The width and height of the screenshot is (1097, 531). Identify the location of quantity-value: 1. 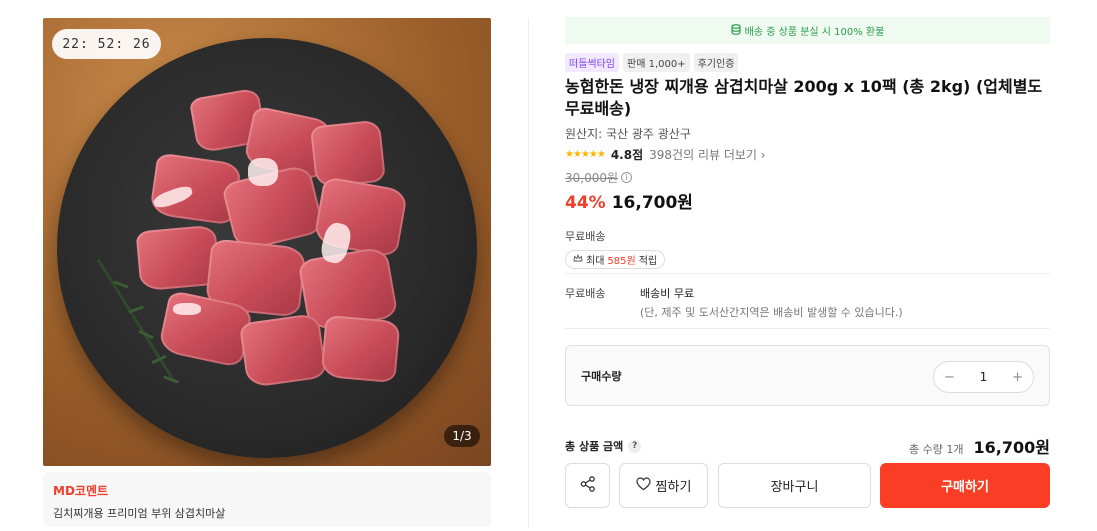
(984, 377).